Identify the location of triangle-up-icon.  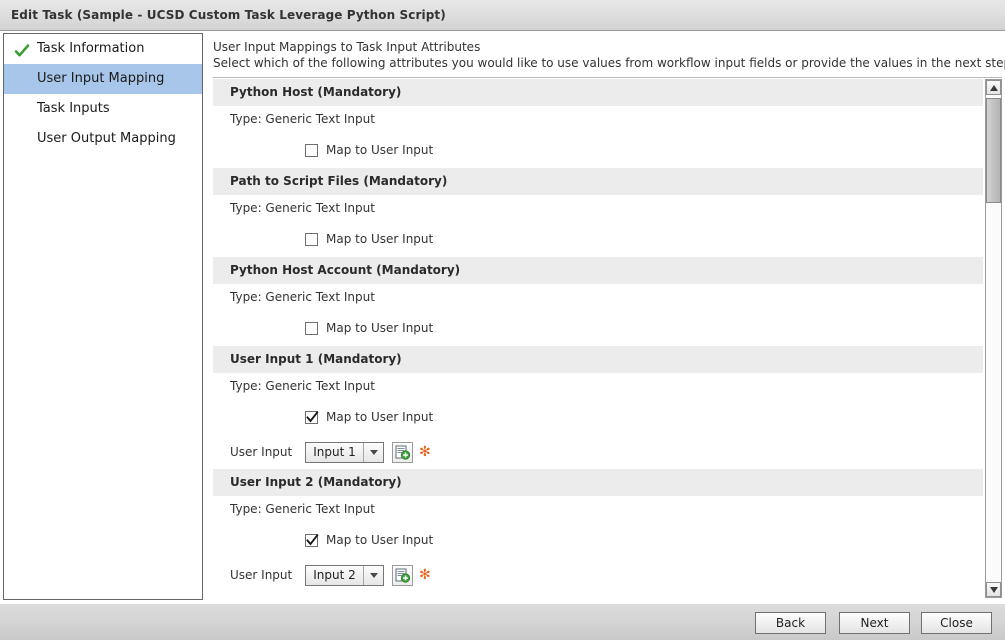
(993, 87).